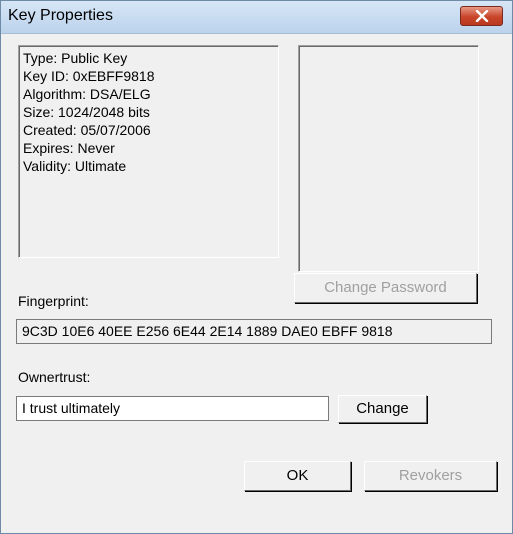  I want to click on revokers-button: Revokers, so click(430, 476).